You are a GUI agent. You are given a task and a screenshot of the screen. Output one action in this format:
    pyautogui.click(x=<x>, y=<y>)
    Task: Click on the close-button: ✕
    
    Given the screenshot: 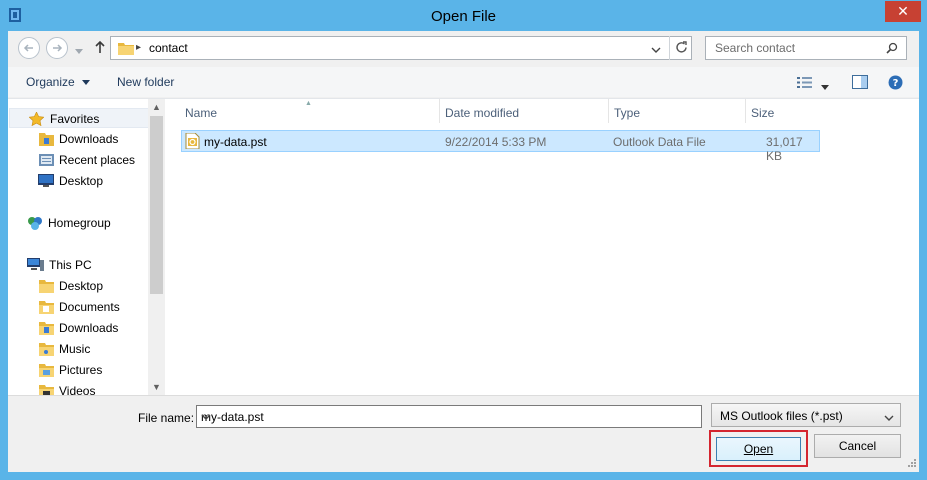 What is the action you would take?
    pyautogui.click(x=903, y=11)
    